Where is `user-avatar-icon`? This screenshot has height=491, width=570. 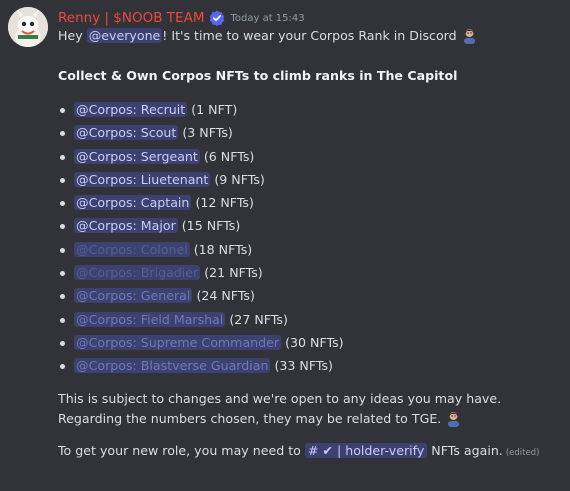 user-avatar-icon is located at coordinates (28, 27).